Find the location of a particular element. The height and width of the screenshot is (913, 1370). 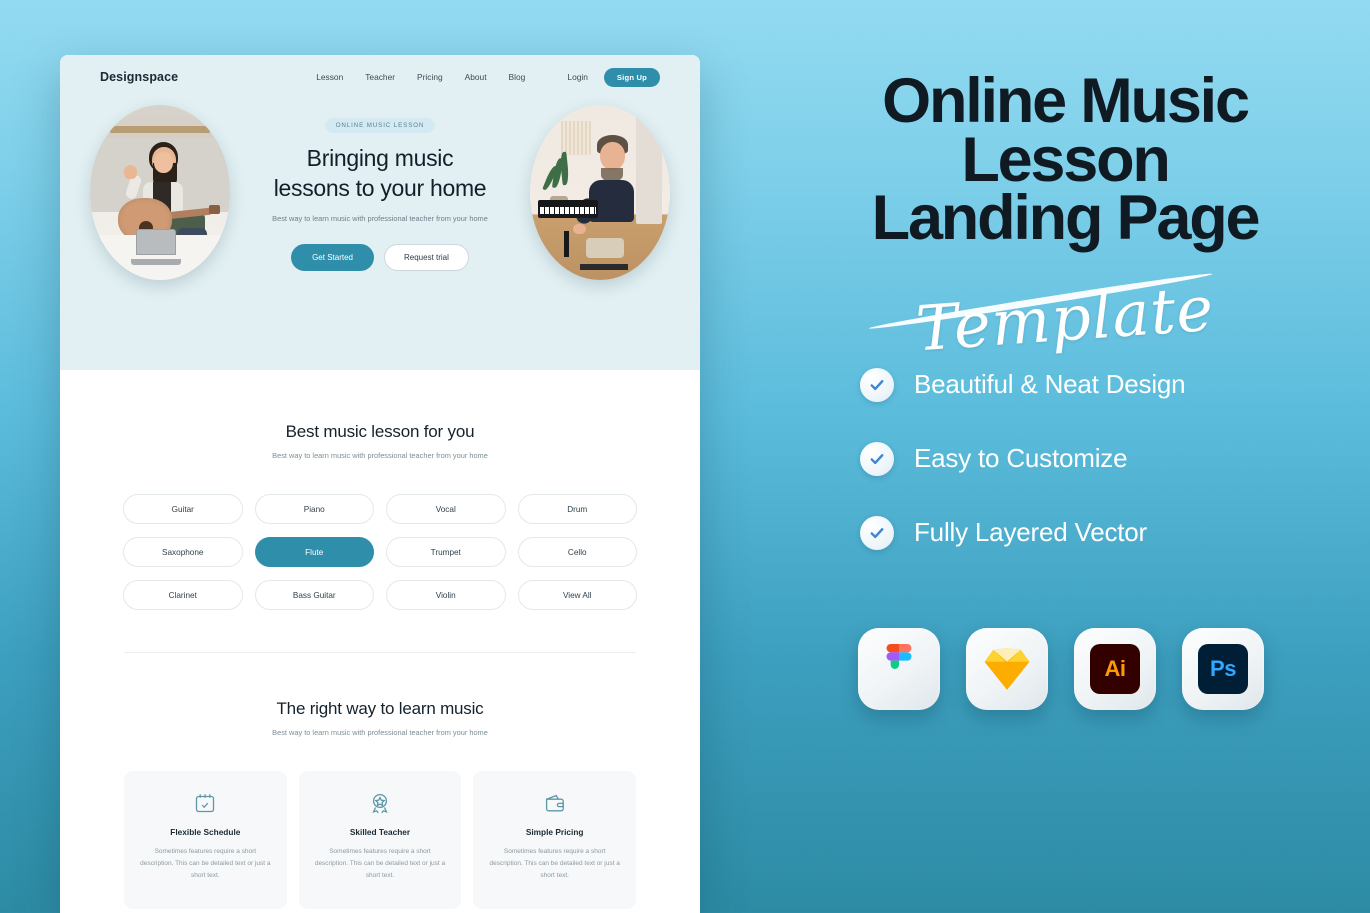

feature-card-title: Simple Pricing is located at coordinates (554, 832).